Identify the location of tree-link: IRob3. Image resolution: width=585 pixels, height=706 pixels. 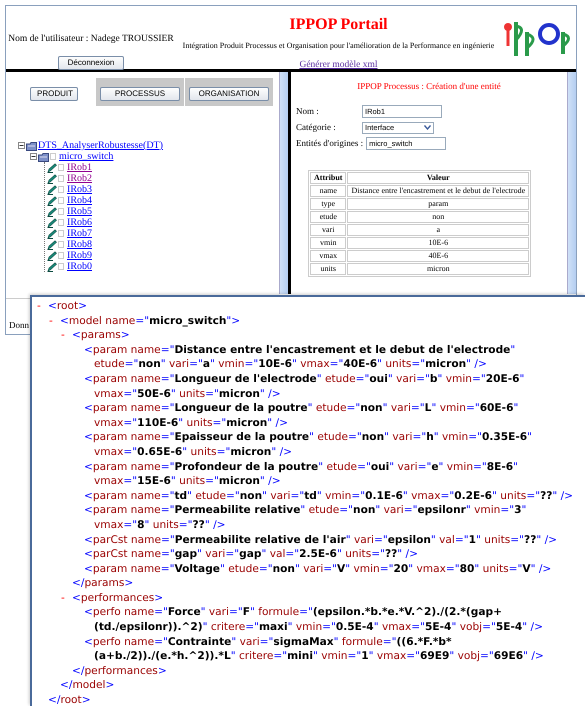
(79, 189).